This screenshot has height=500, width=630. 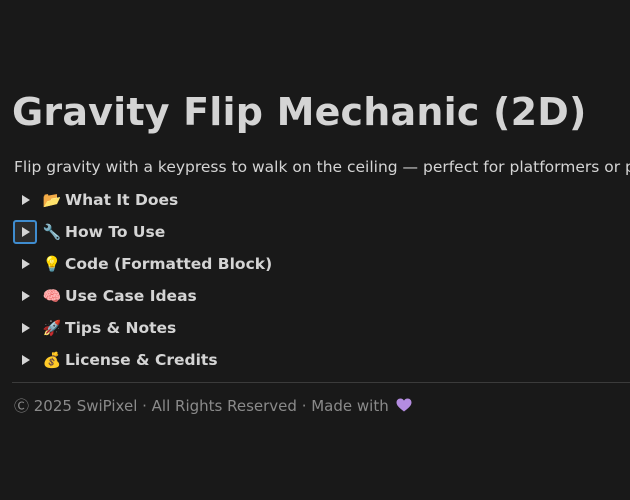 What do you see at coordinates (321, 360) in the screenshot?
I see `toggle-license-credits: 💰 License & Credits` at bounding box center [321, 360].